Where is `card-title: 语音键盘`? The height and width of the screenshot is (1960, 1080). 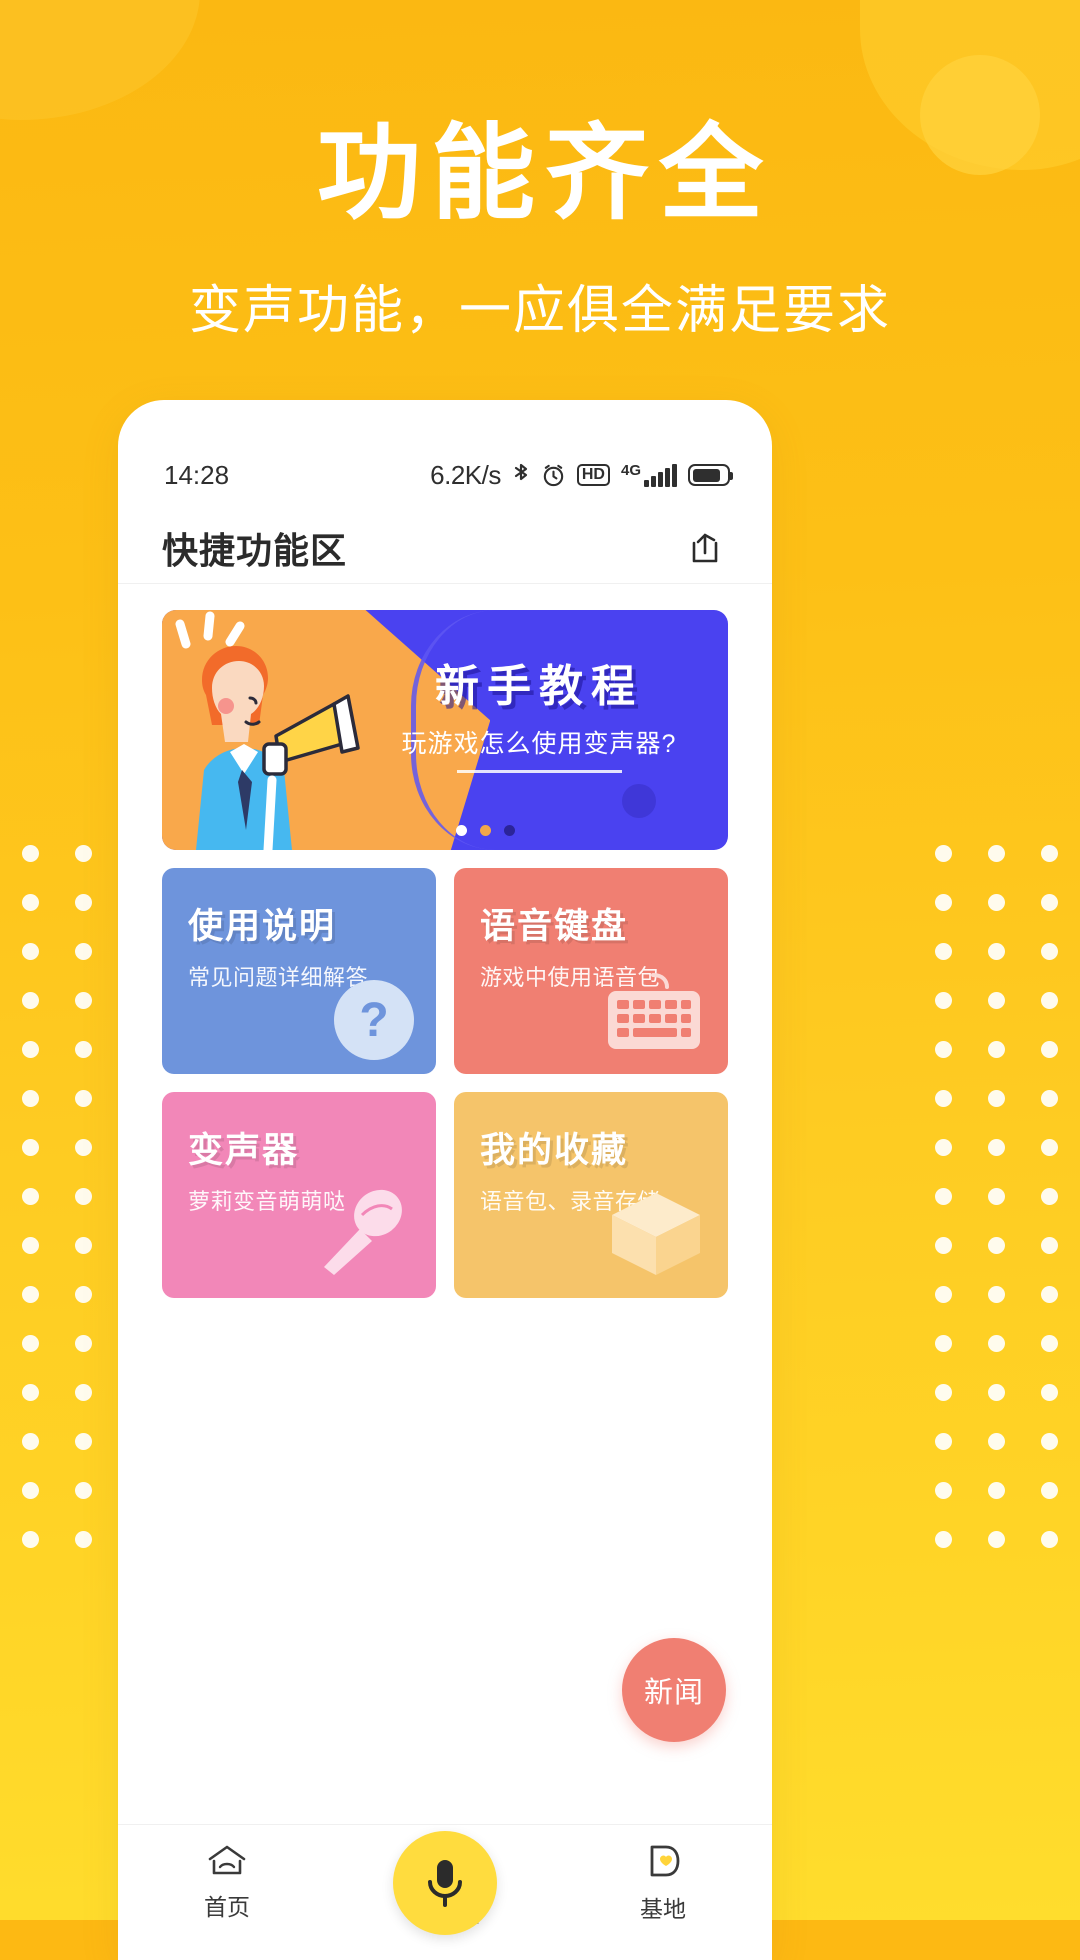 card-title: 语音键盘 is located at coordinates (554, 926).